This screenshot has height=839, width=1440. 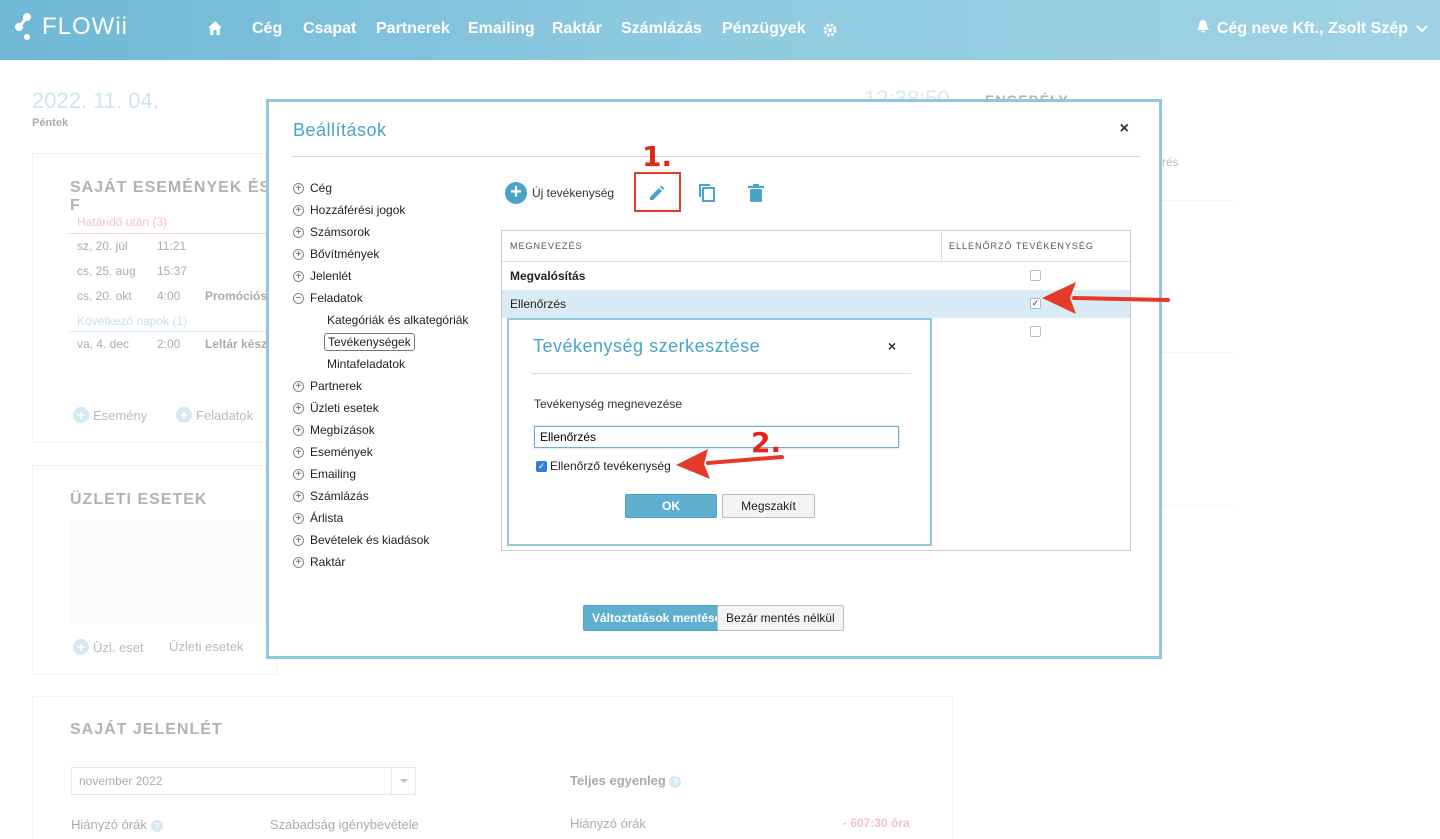 What do you see at coordinates (577, 29) in the screenshot?
I see `nav-item-raktar: Raktár` at bounding box center [577, 29].